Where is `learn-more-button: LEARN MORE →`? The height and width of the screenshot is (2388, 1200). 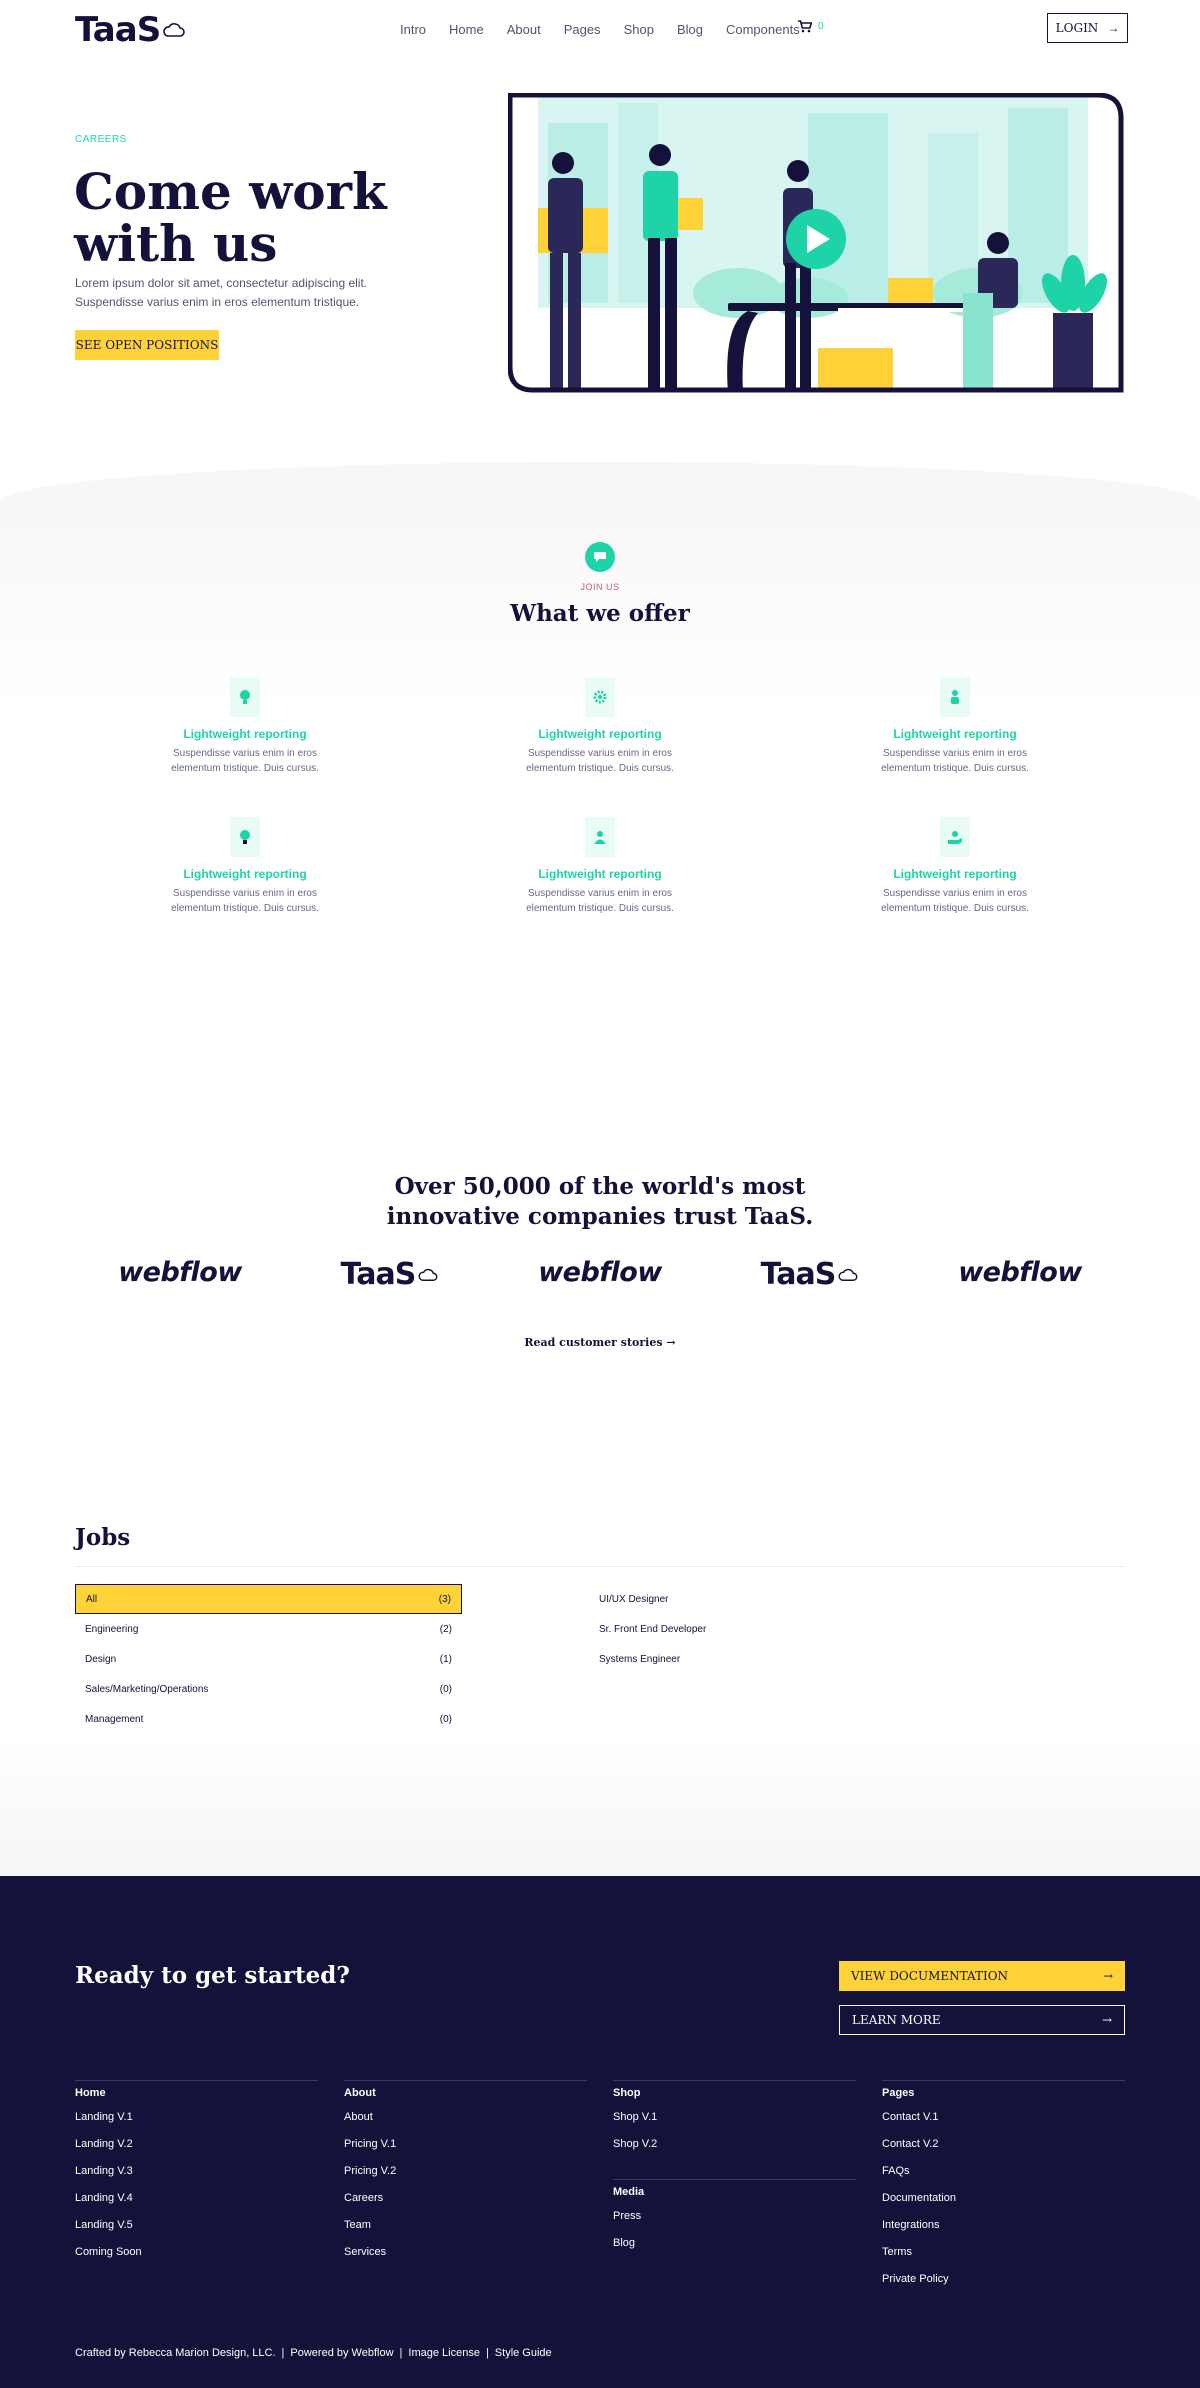 learn-more-button: LEARN MORE → is located at coordinates (982, 2020).